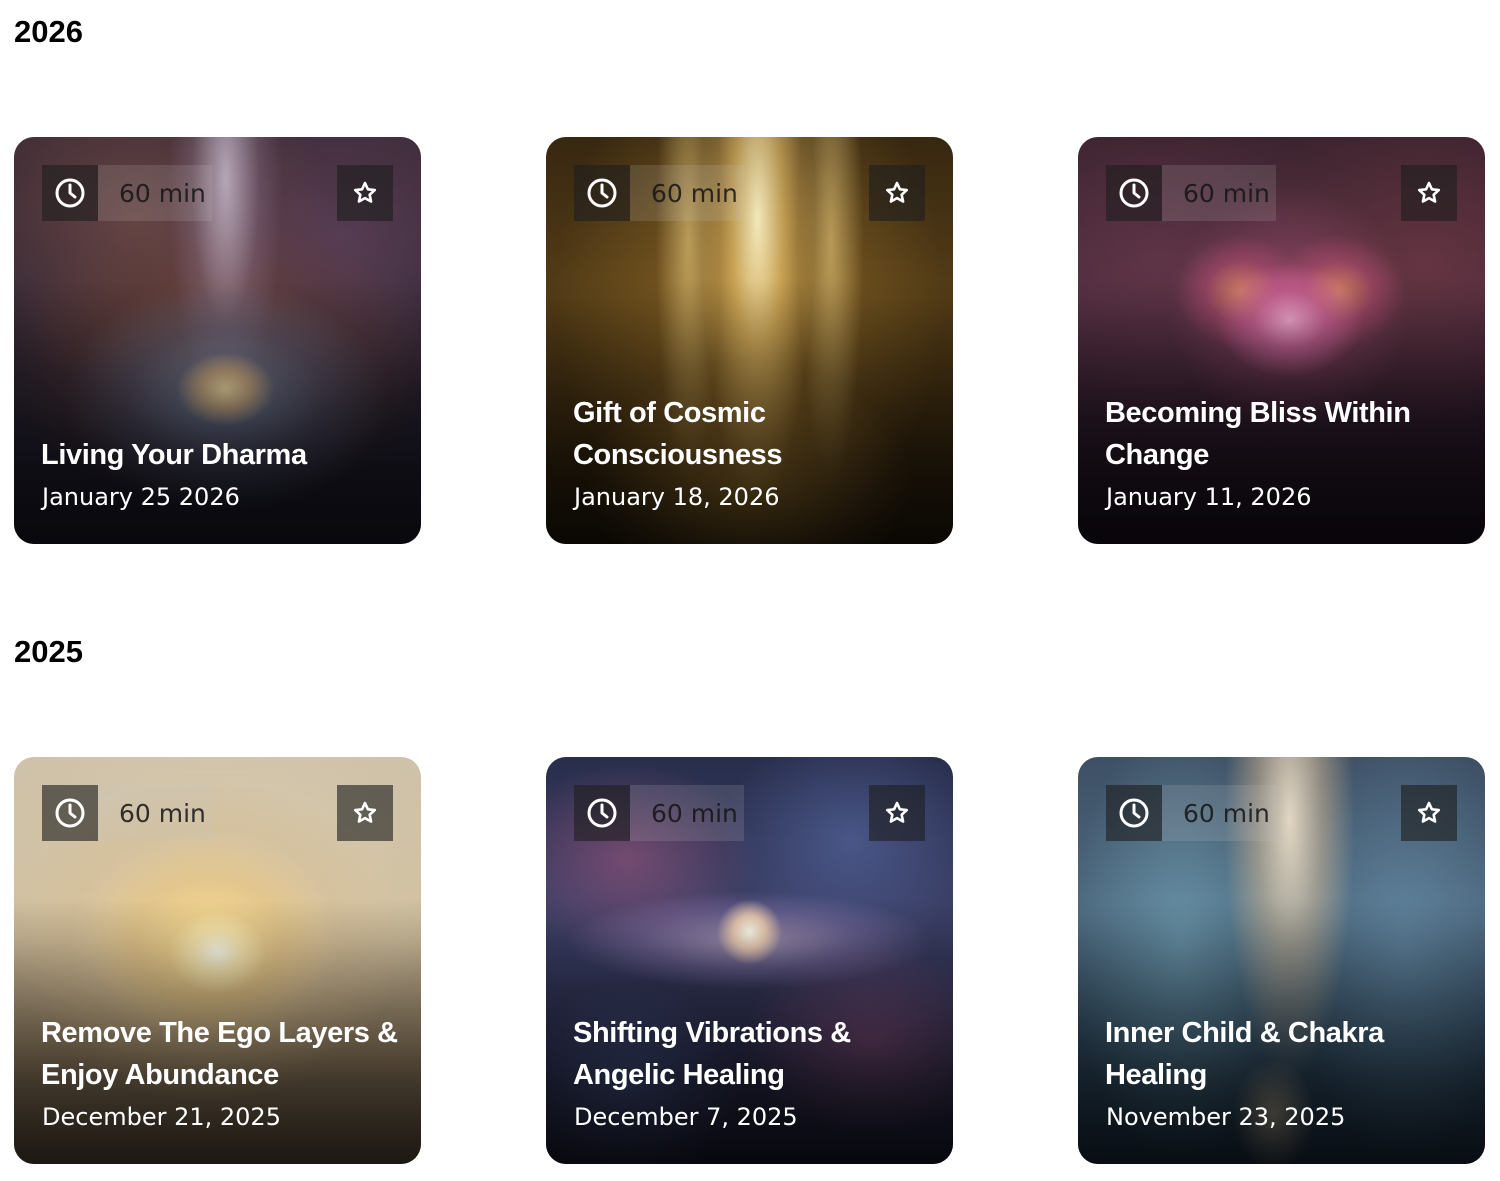 The height and width of the screenshot is (1181, 1500). Describe the element at coordinates (219, 1054) in the screenshot. I see `card-title: Remove The Ego Layers & Enjoy Abundance` at that location.